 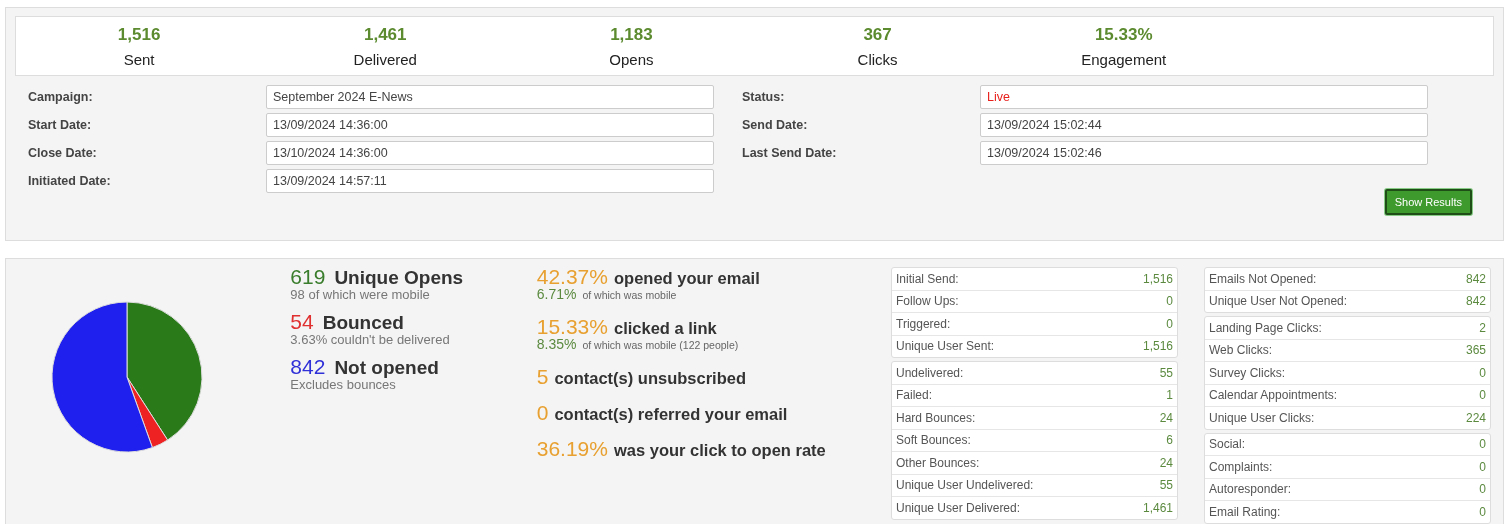 I want to click on stat-label: Failed:, so click(x=914, y=395).